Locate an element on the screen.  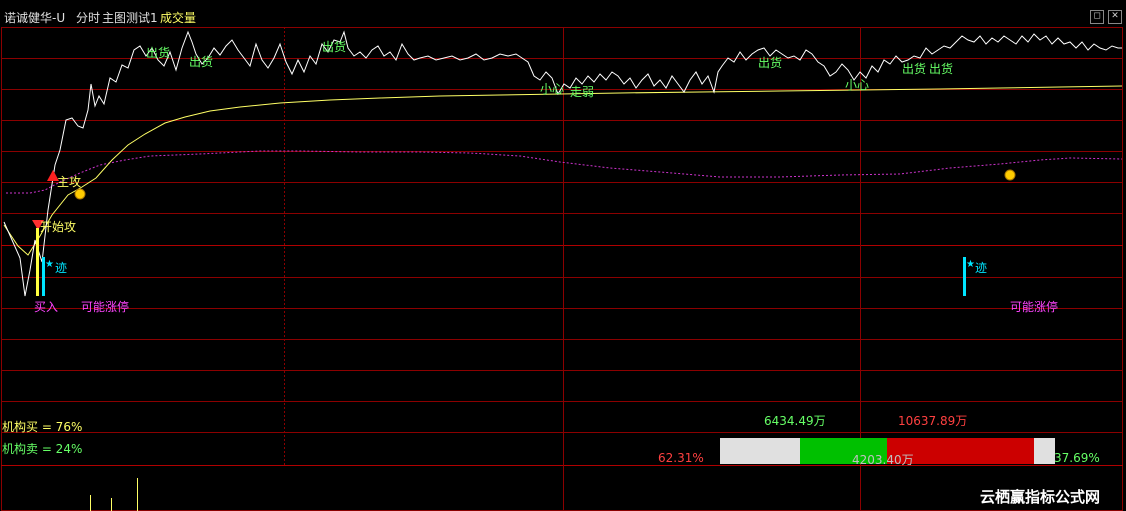
signal-zouruo: 走弱 is located at coordinates (582, 92).